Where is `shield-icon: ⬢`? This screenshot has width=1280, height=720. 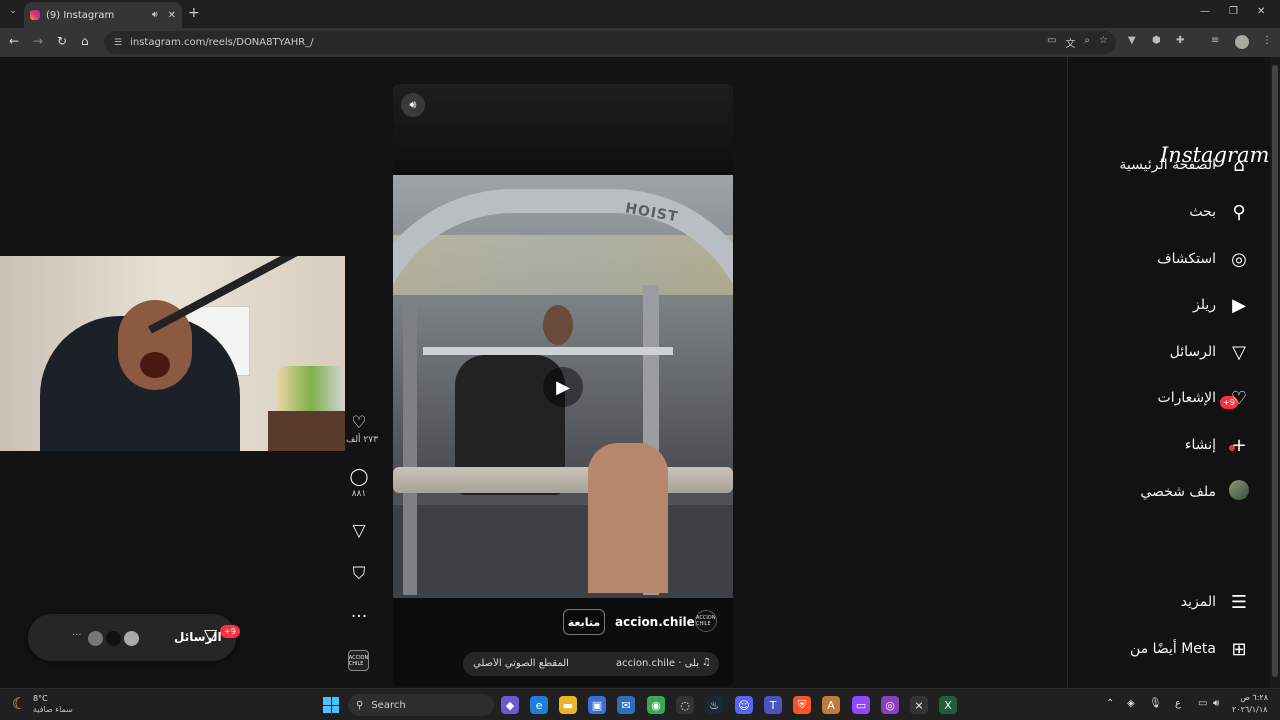
shield-icon: ⬢ is located at coordinates (1156, 40).